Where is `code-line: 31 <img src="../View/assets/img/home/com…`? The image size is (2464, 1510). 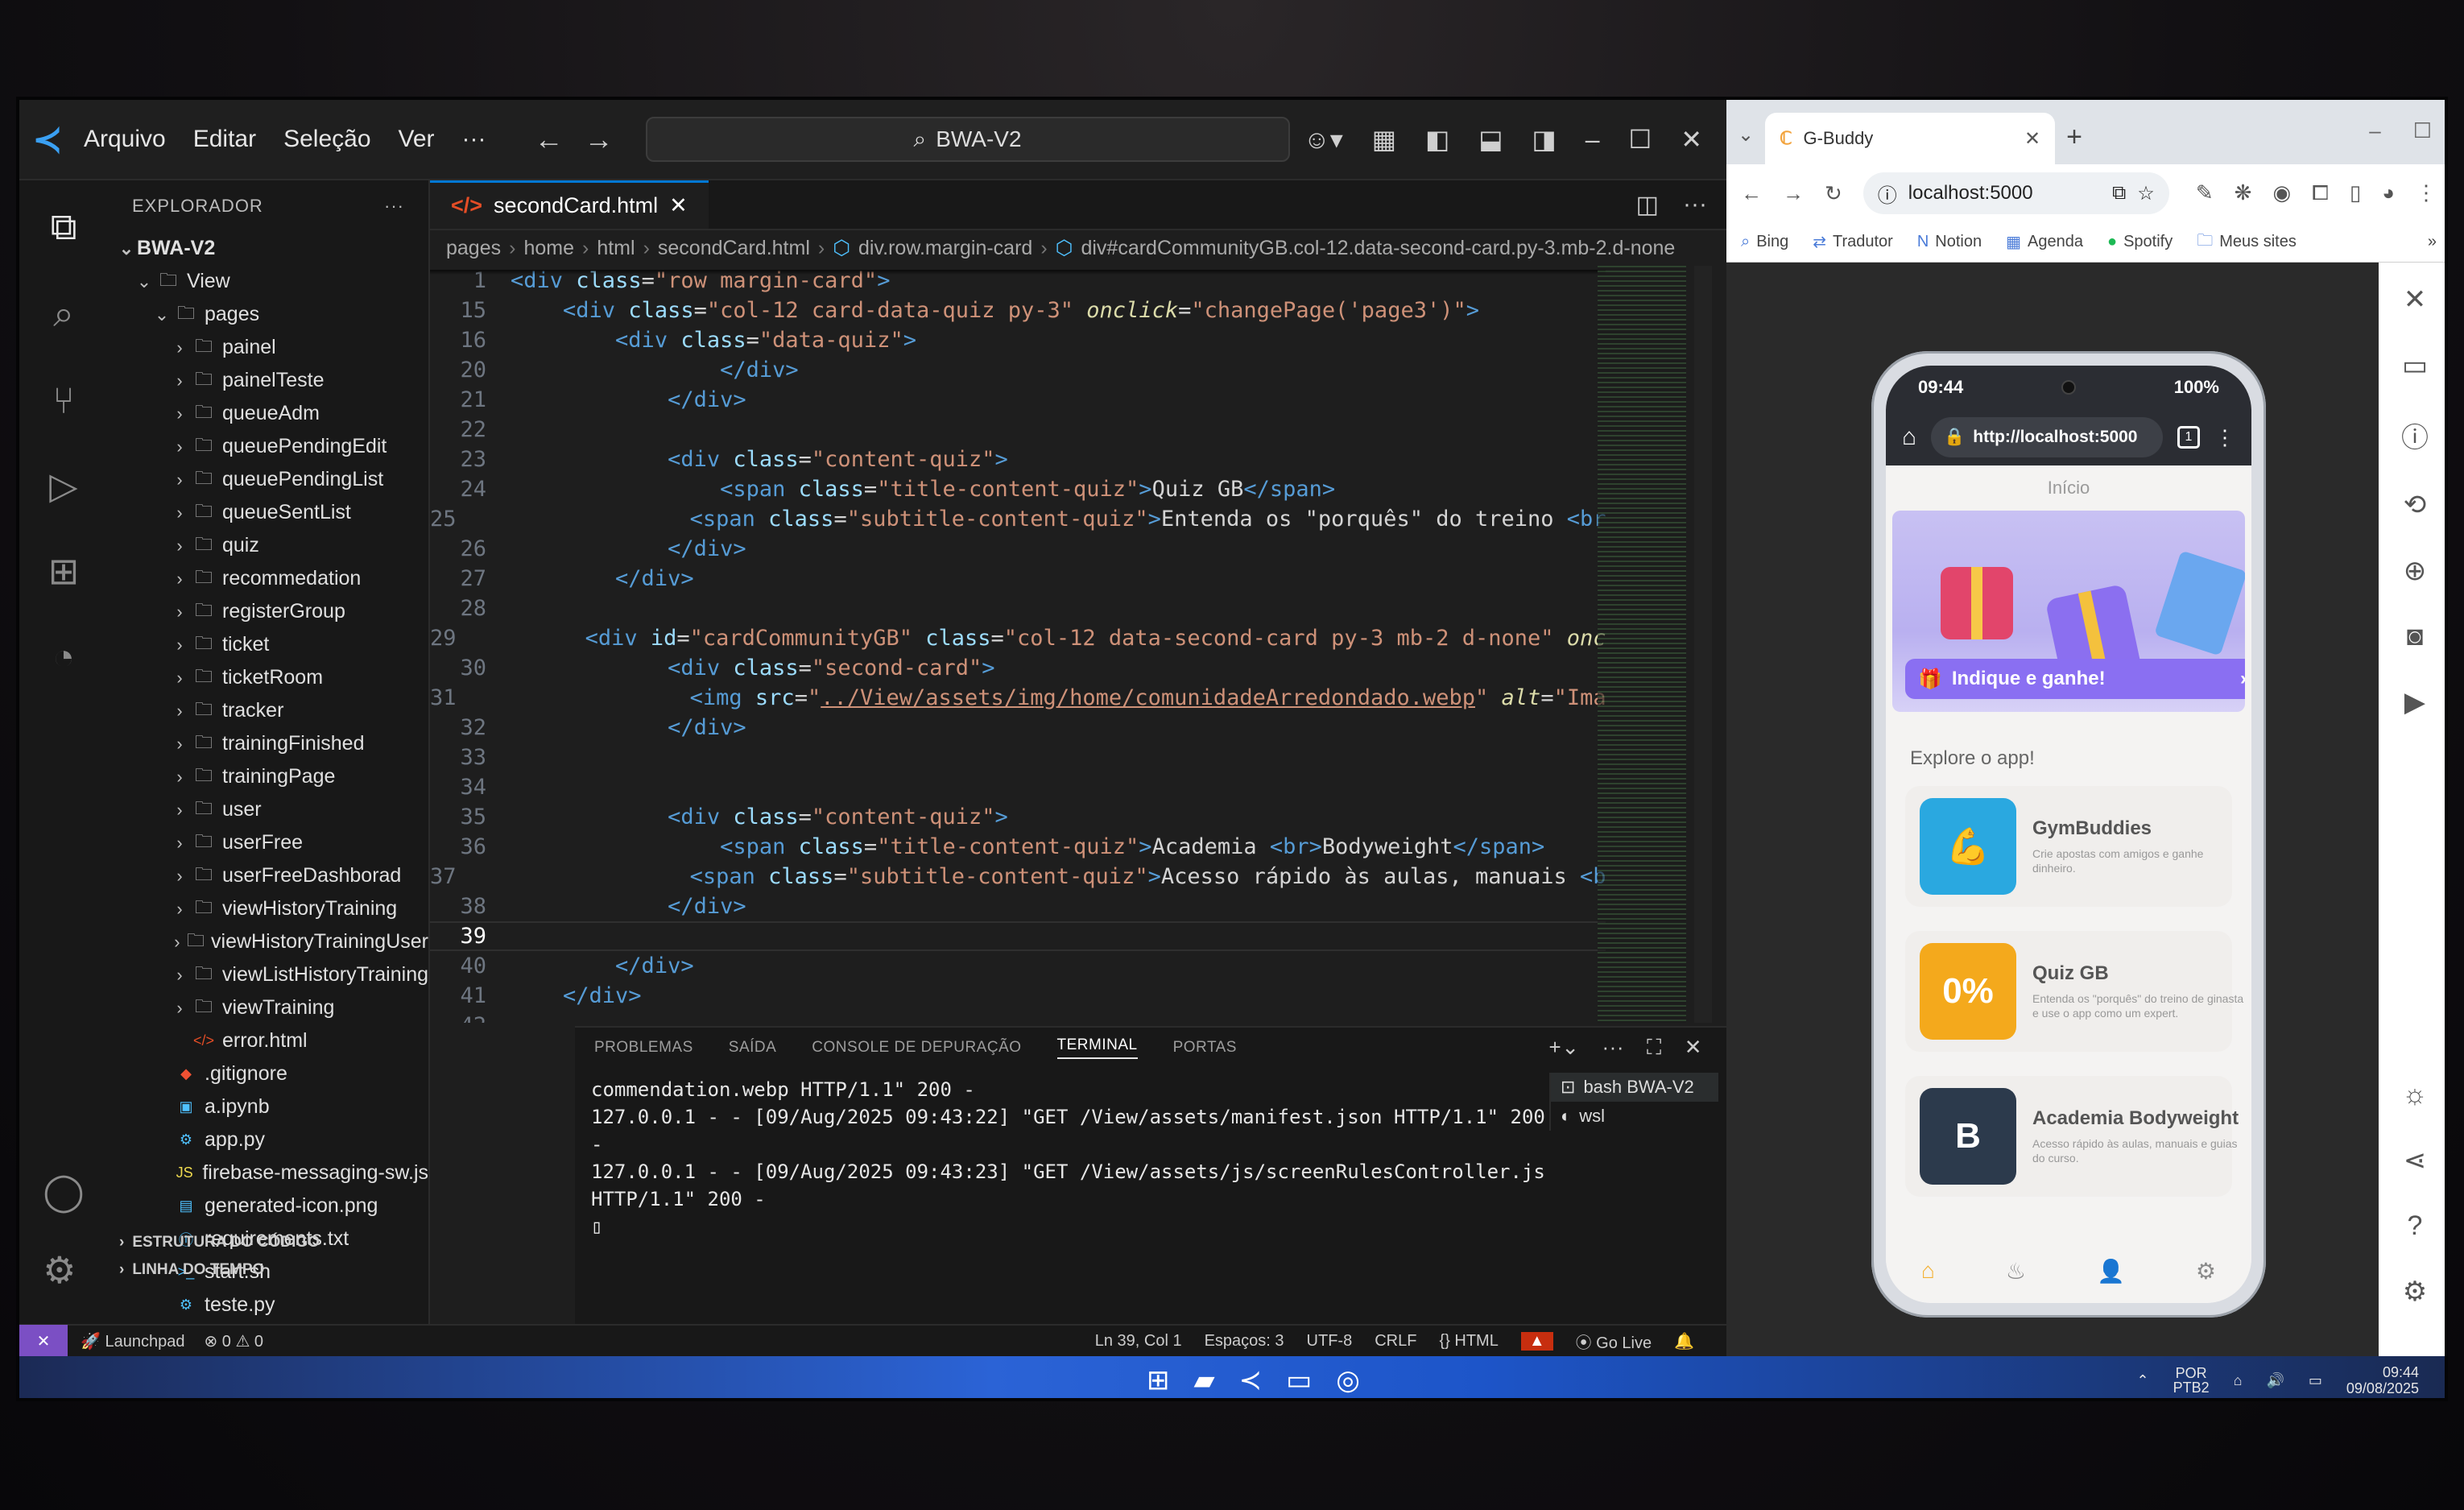 code-line: 31 <img src="../View/assets/img/home/com… is located at coordinates (1018, 698).